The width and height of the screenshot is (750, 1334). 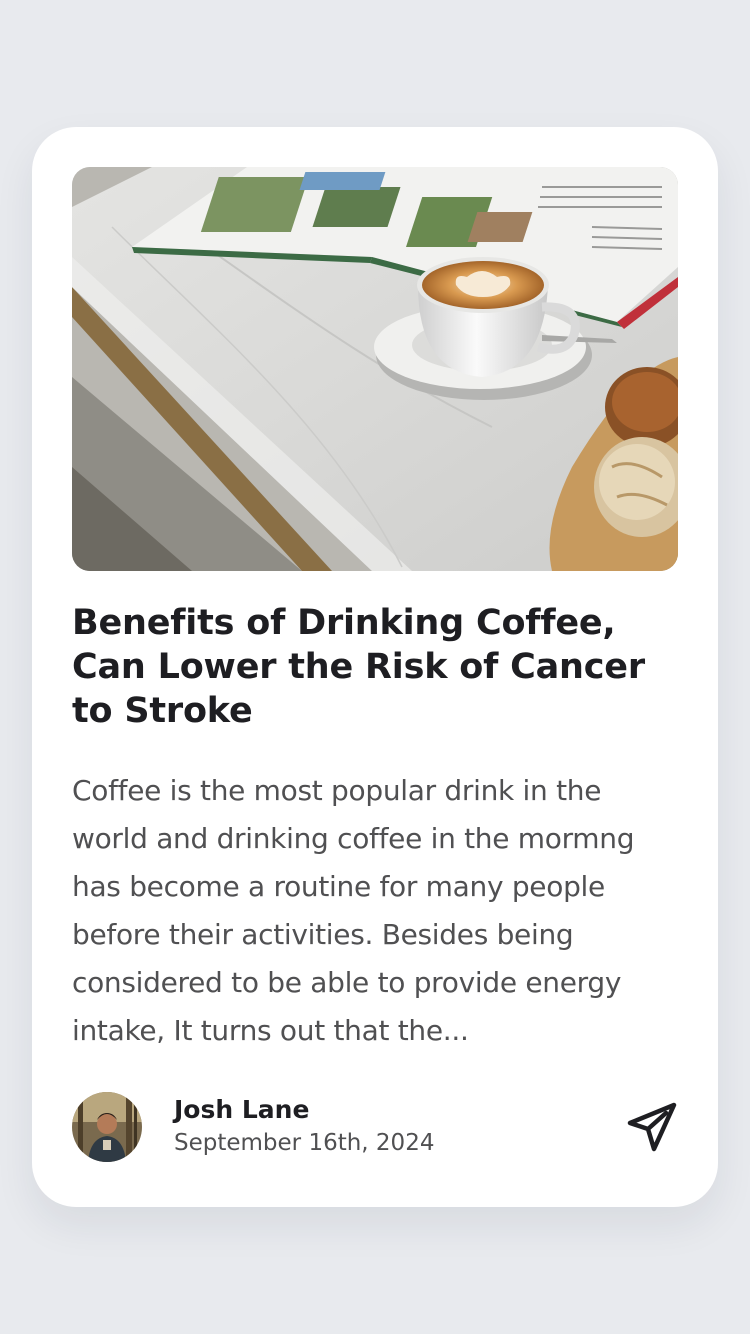 What do you see at coordinates (375, 1127) in the screenshot?
I see `author-row: Josh Lane September 16th, 2024` at bounding box center [375, 1127].